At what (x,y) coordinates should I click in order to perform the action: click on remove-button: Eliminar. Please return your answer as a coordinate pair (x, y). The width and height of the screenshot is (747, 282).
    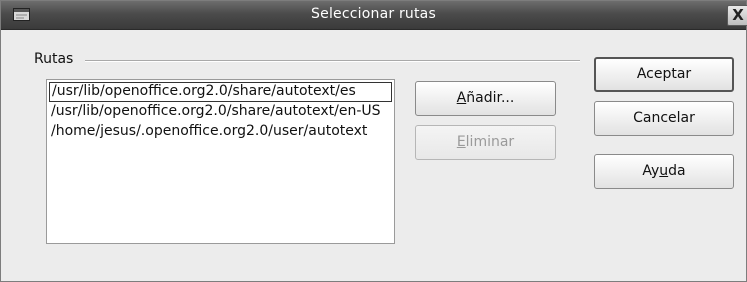
    Looking at the image, I should click on (485, 142).